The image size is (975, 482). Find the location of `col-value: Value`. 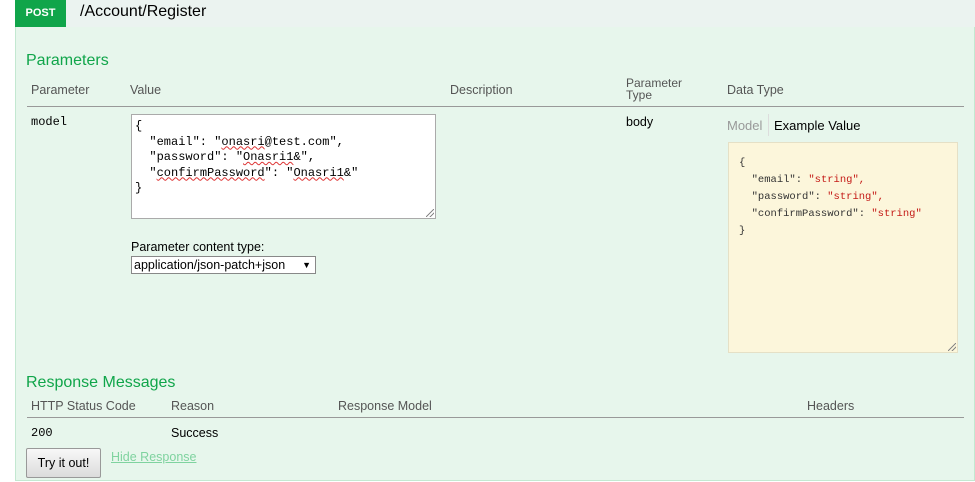

col-value: Value is located at coordinates (146, 90).